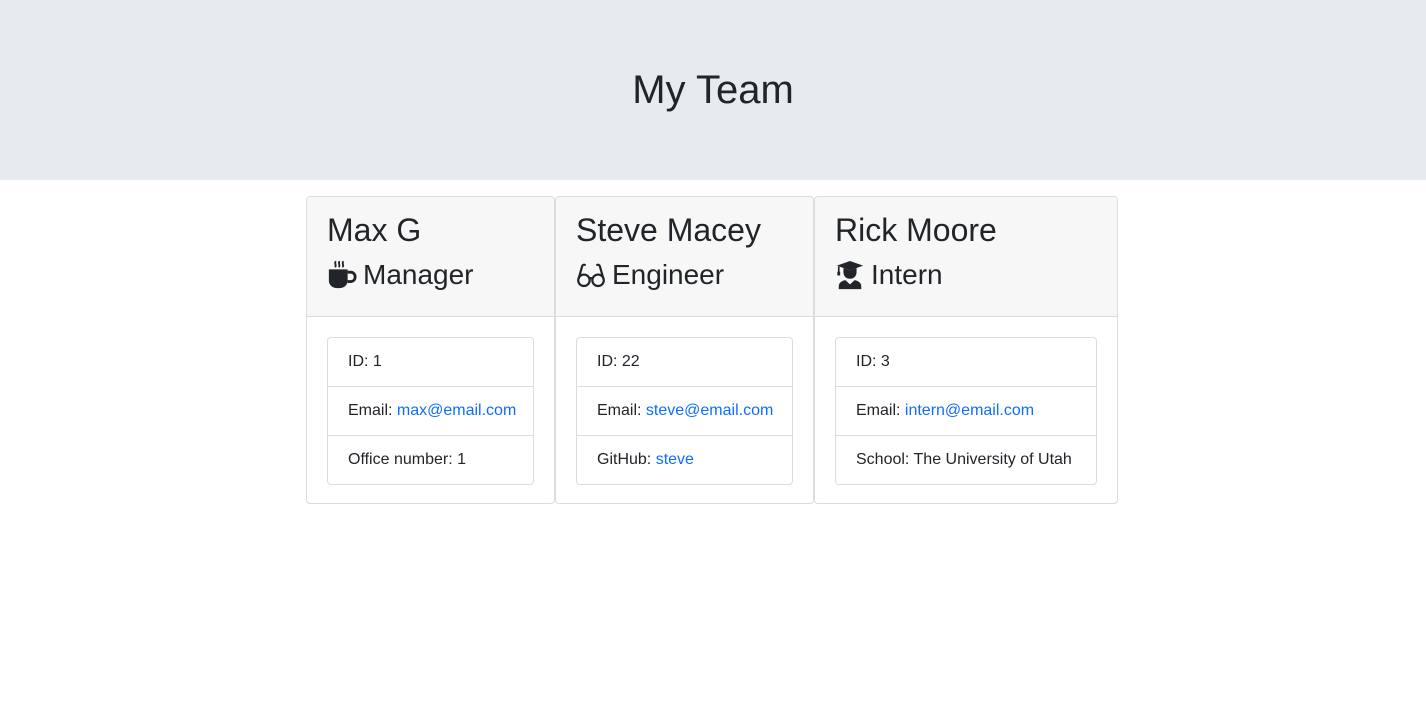 The image size is (1426, 716). I want to click on id-value: 3, so click(885, 361).